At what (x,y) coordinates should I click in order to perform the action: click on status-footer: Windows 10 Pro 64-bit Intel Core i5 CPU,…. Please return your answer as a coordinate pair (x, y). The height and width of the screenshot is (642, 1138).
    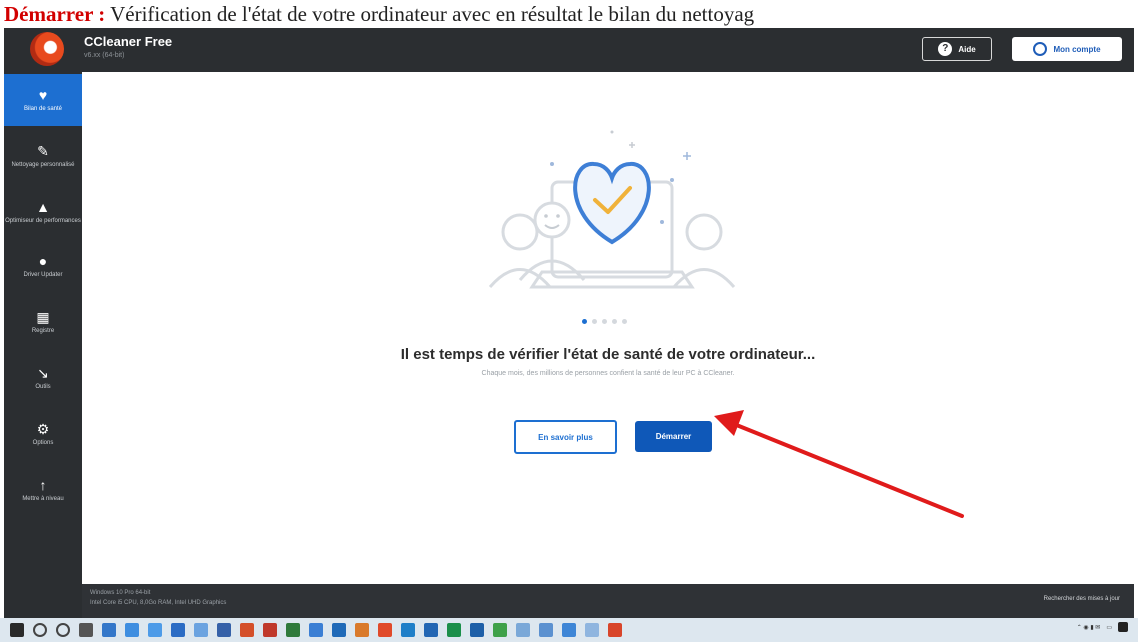
    Looking at the image, I should click on (608, 601).